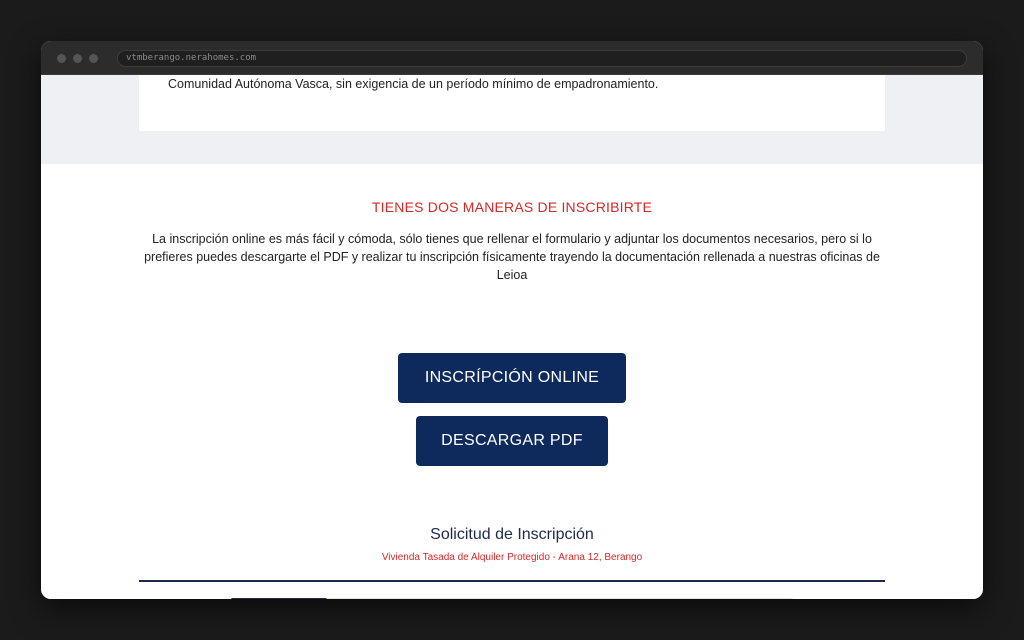 This screenshot has height=640, width=1024. I want to click on browser-titlebar: vtmberango.nerahomes.com, so click(512, 58).